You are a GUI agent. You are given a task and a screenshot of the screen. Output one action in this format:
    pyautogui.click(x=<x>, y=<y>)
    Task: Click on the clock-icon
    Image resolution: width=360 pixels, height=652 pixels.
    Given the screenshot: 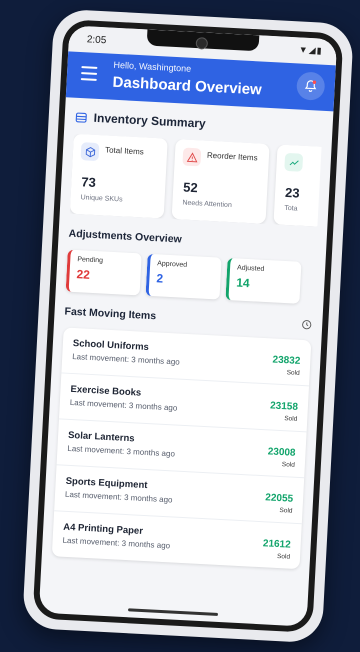 What is the action you would take?
    pyautogui.click(x=307, y=324)
    